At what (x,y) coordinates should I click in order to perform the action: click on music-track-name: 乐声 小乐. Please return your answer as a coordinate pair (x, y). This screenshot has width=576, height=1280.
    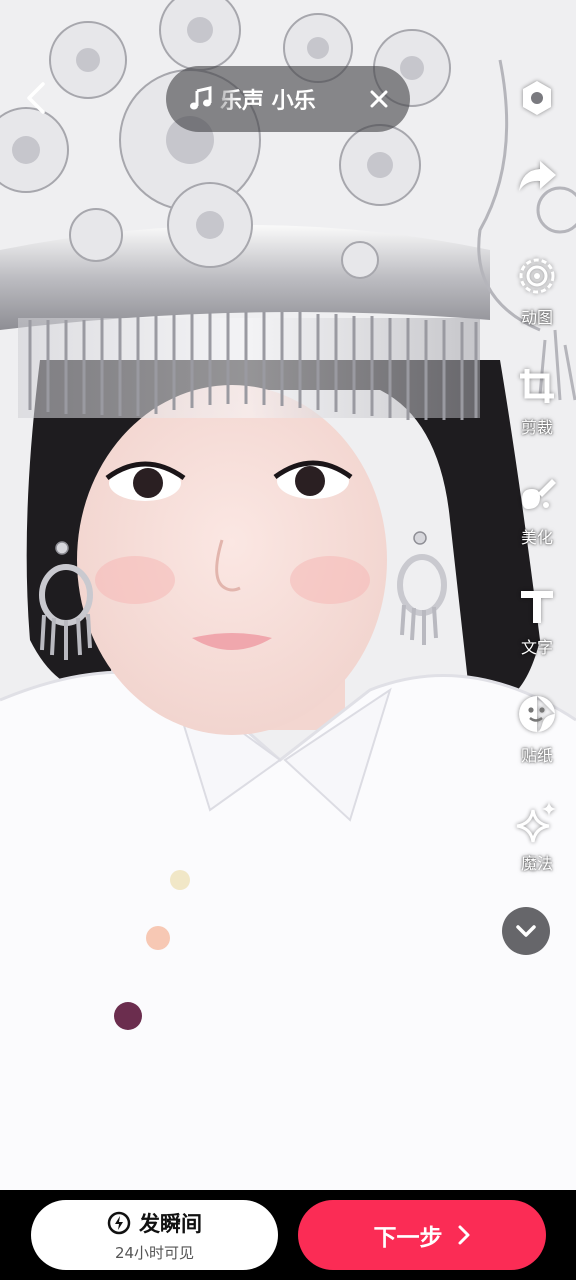
    Looking at the image, I should click on (268, 101).